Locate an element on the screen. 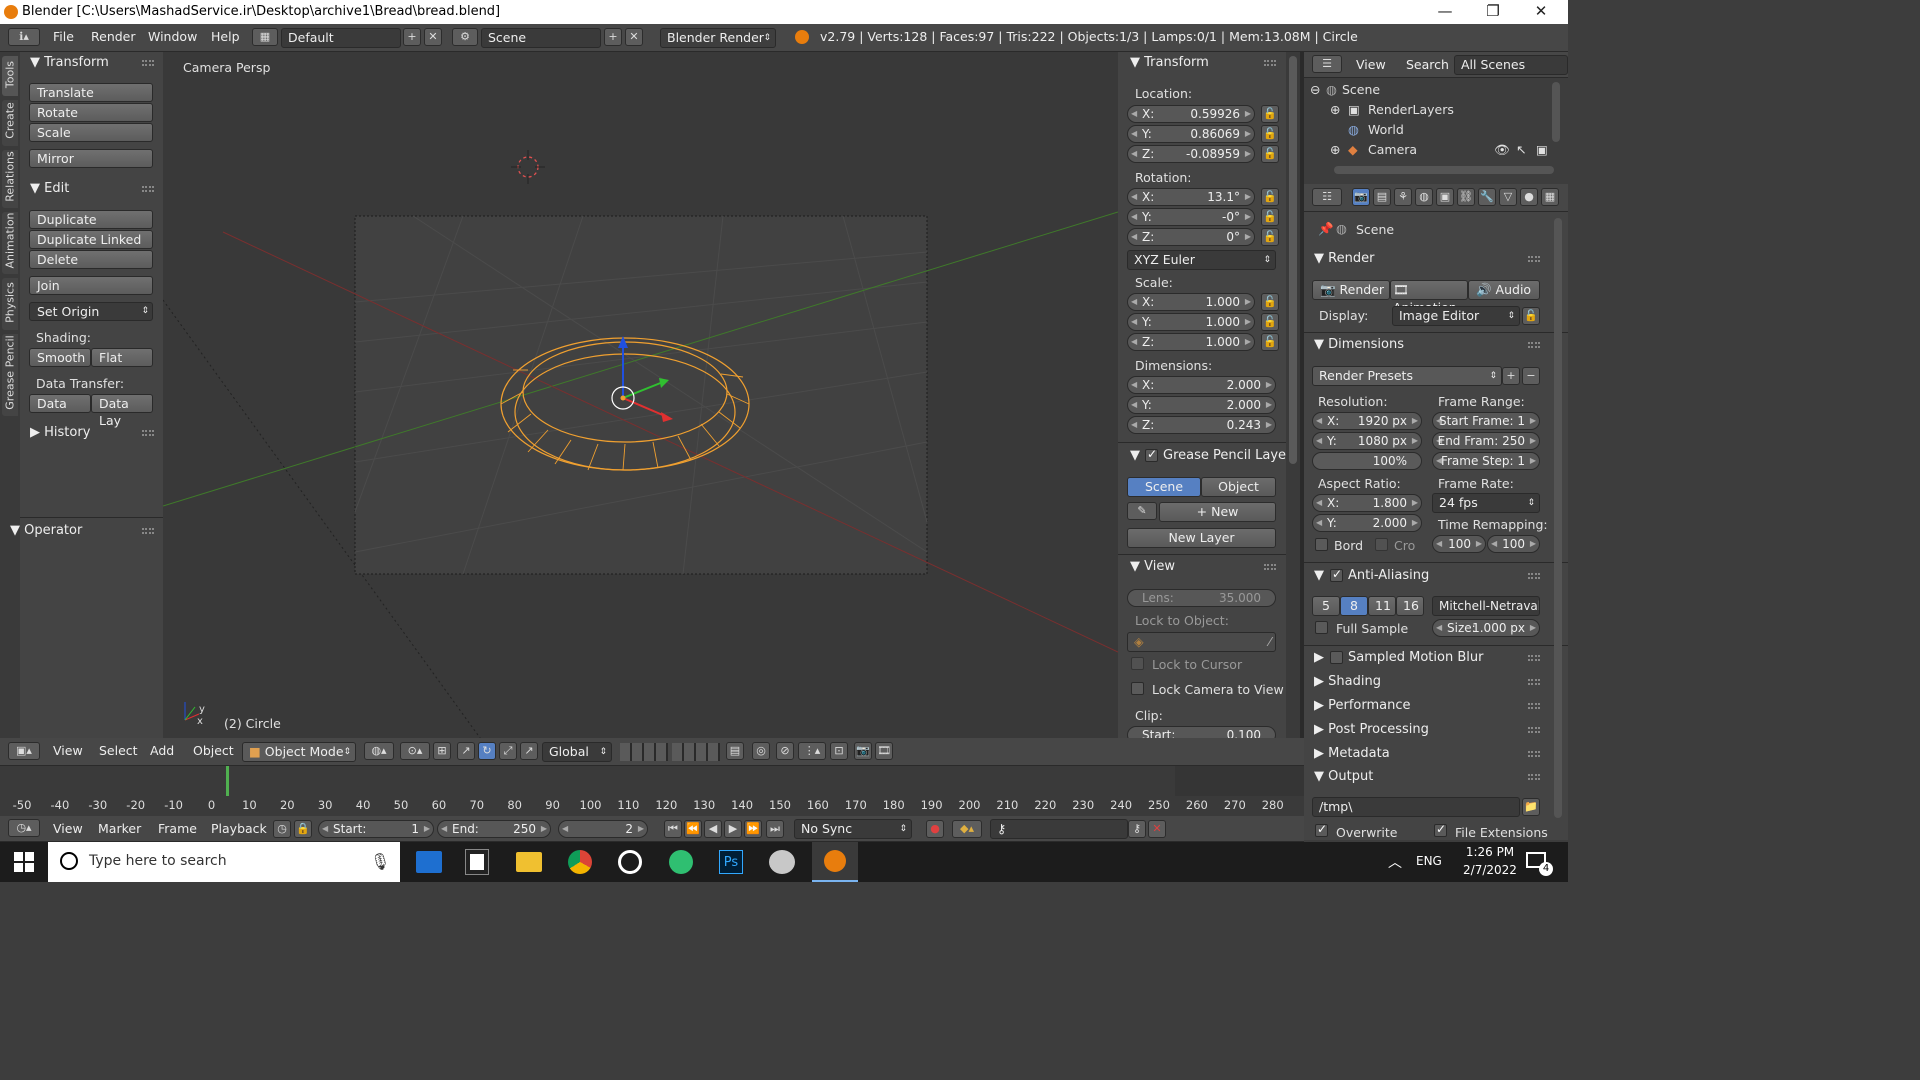  add-scene-icon: + is located at coordinates (613, 37).